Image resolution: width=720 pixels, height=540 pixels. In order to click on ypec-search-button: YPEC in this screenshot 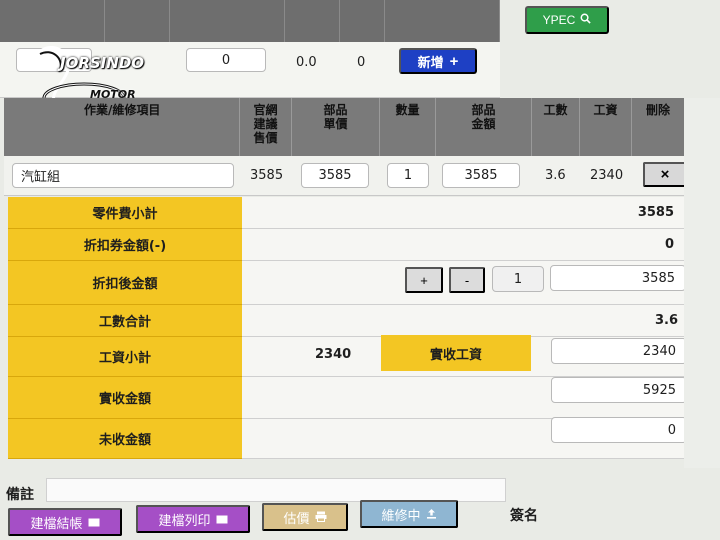, I will do `click(567, 20)`.